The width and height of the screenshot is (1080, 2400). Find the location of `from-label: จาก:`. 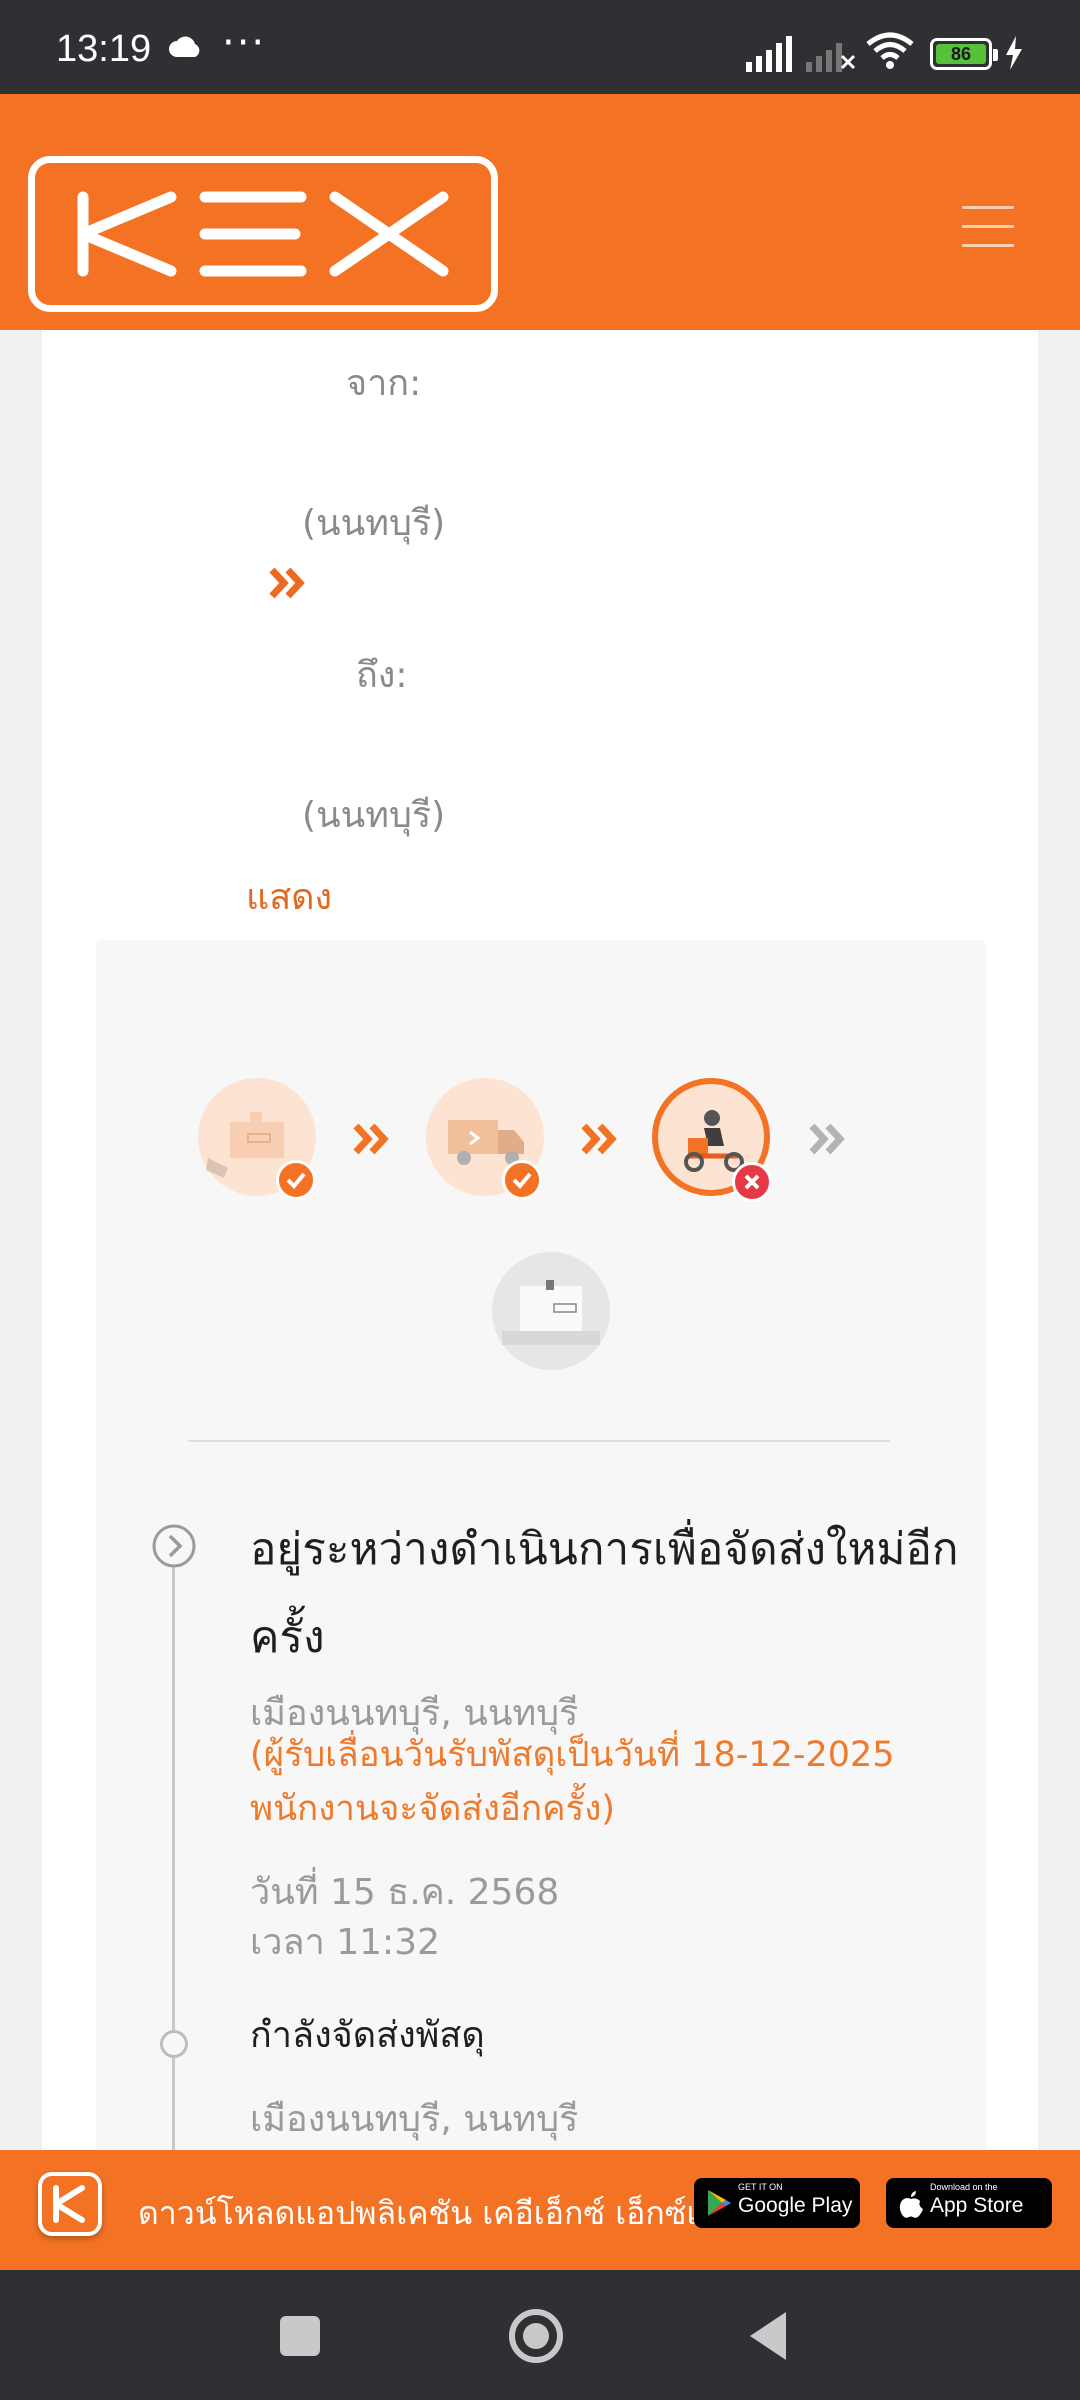

from-label: จาก: is located at coordinates (384, 383).